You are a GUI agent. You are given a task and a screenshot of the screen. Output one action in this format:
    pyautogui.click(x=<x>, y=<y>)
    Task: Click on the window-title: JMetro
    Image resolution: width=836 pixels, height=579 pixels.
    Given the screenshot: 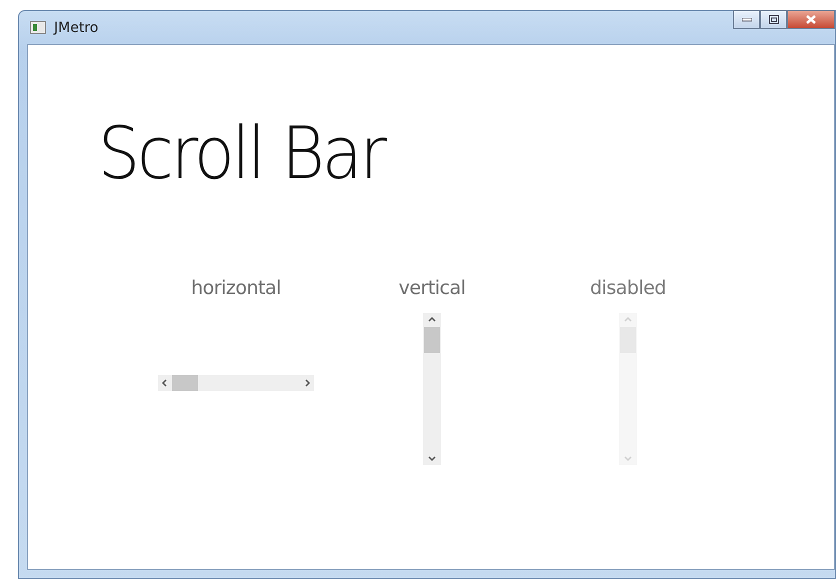 What is the action you would take?
    pyautogui.click(x=77, y=28)
    